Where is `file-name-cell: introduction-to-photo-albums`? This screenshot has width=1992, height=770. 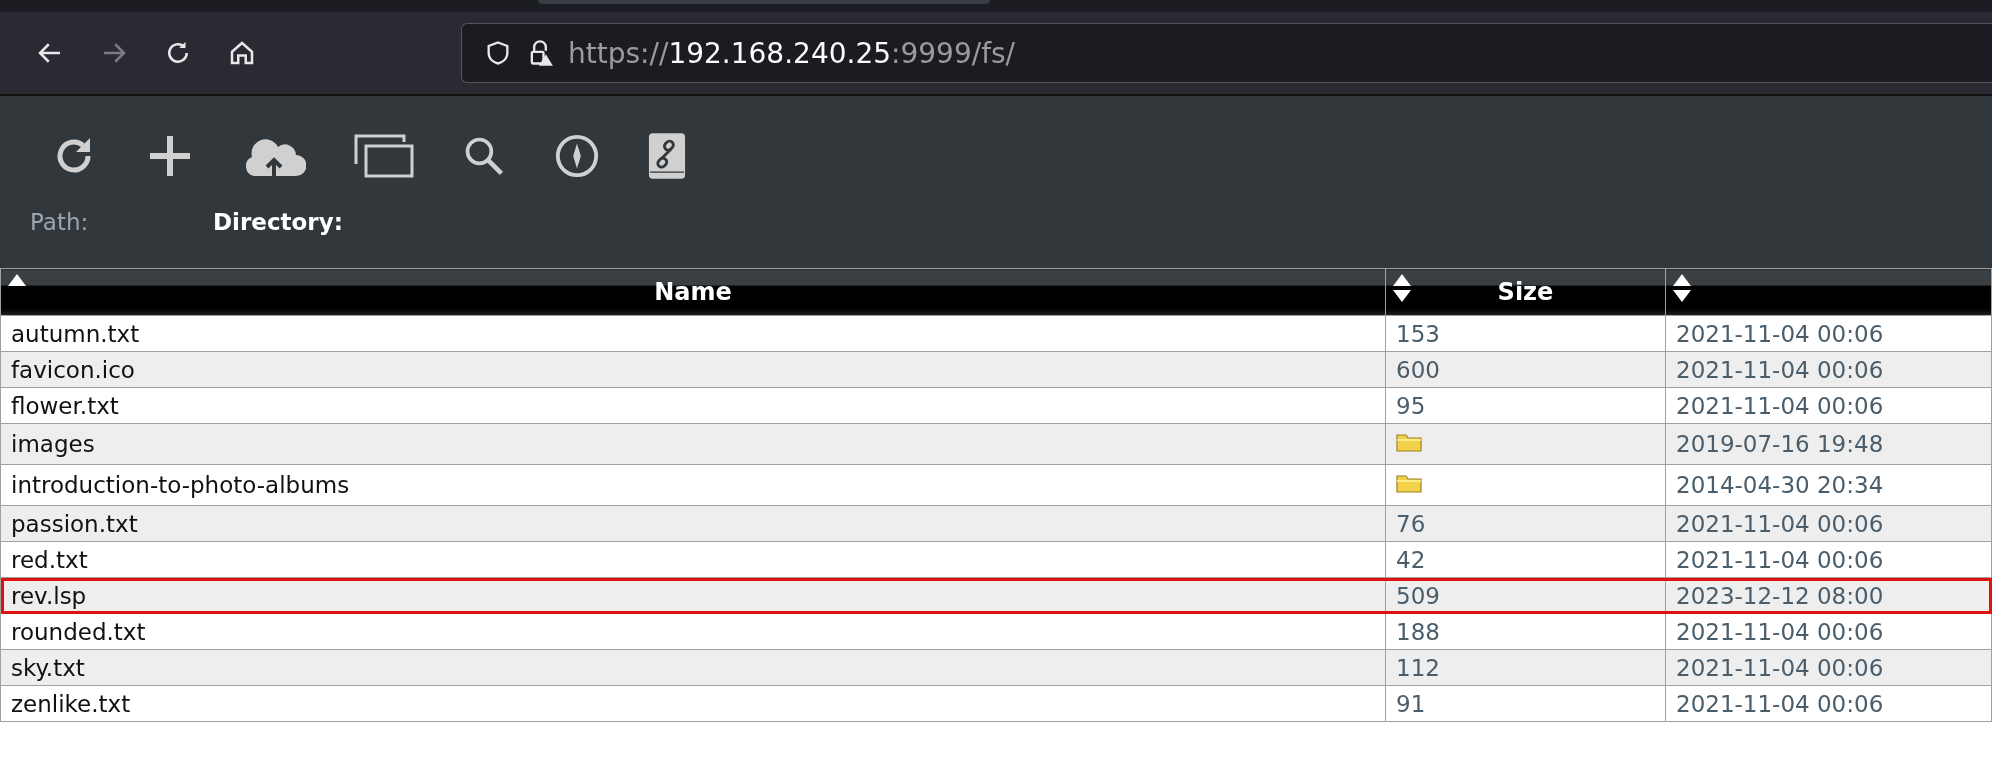 file-name-cell: introduction-to-photo-albums is located at coordinates (693, 485).